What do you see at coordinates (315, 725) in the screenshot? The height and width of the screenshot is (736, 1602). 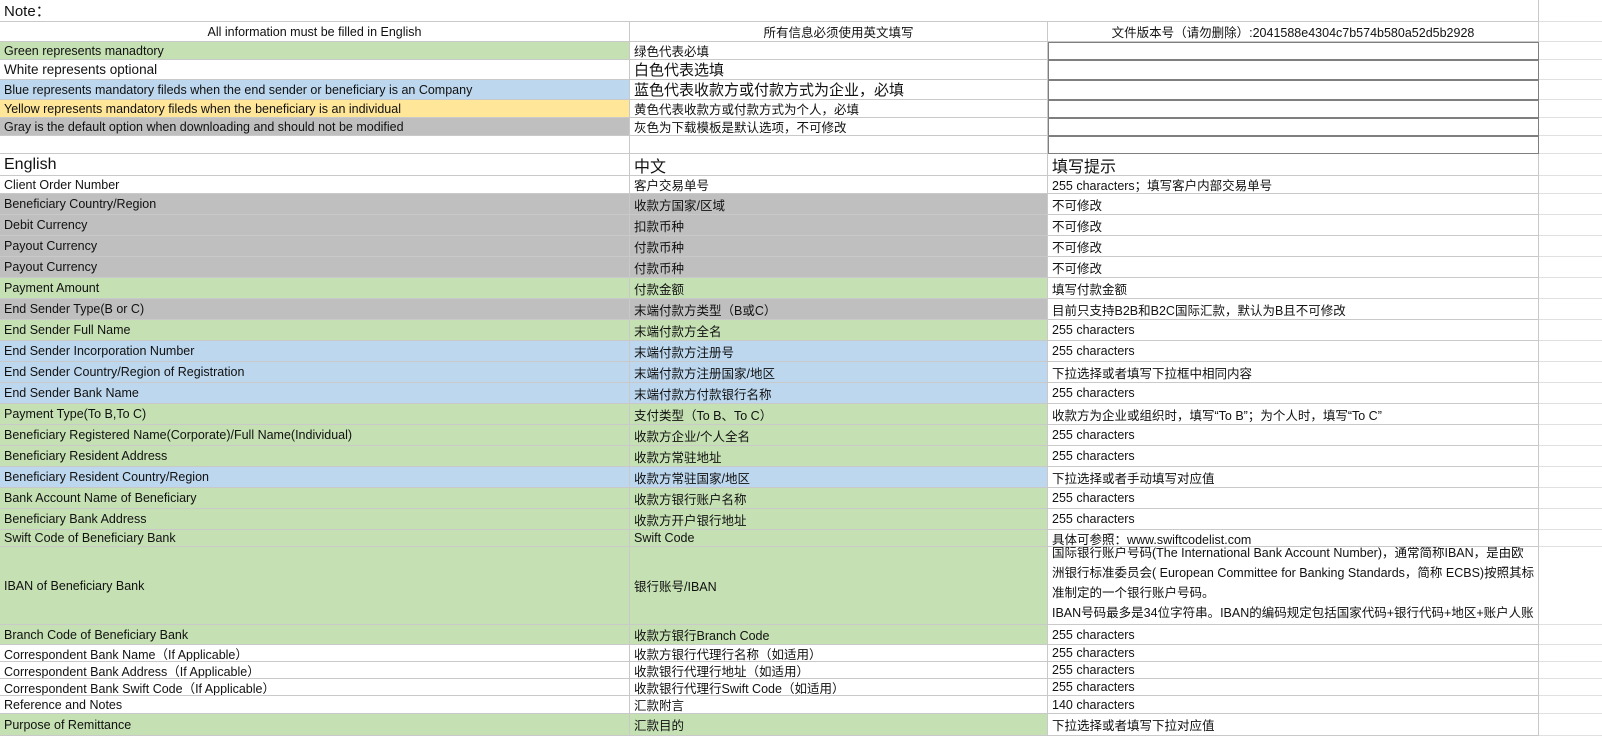 I see `field-english: Purpose of Remittance` at bounding box center [315, 725].